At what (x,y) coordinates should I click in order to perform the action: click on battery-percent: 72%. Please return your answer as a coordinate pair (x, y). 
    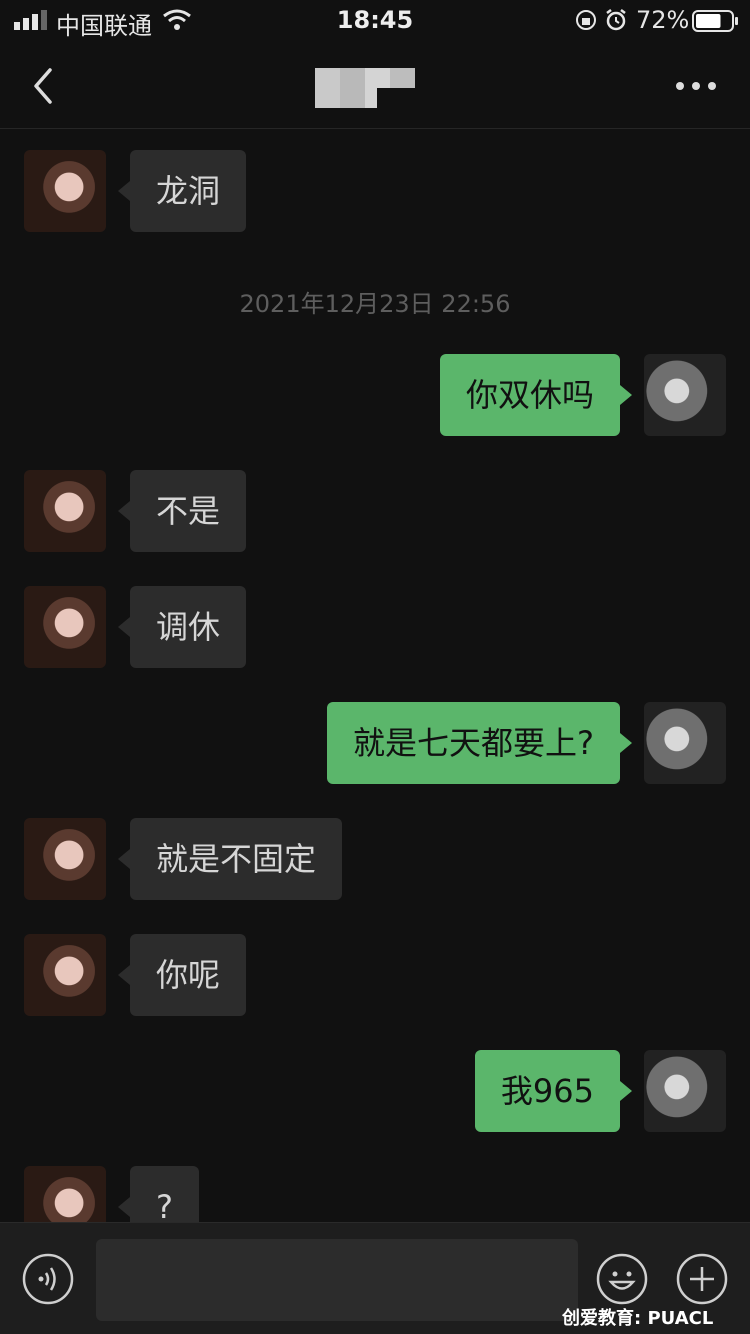
    Looking at the image, I should click on (663, 20).